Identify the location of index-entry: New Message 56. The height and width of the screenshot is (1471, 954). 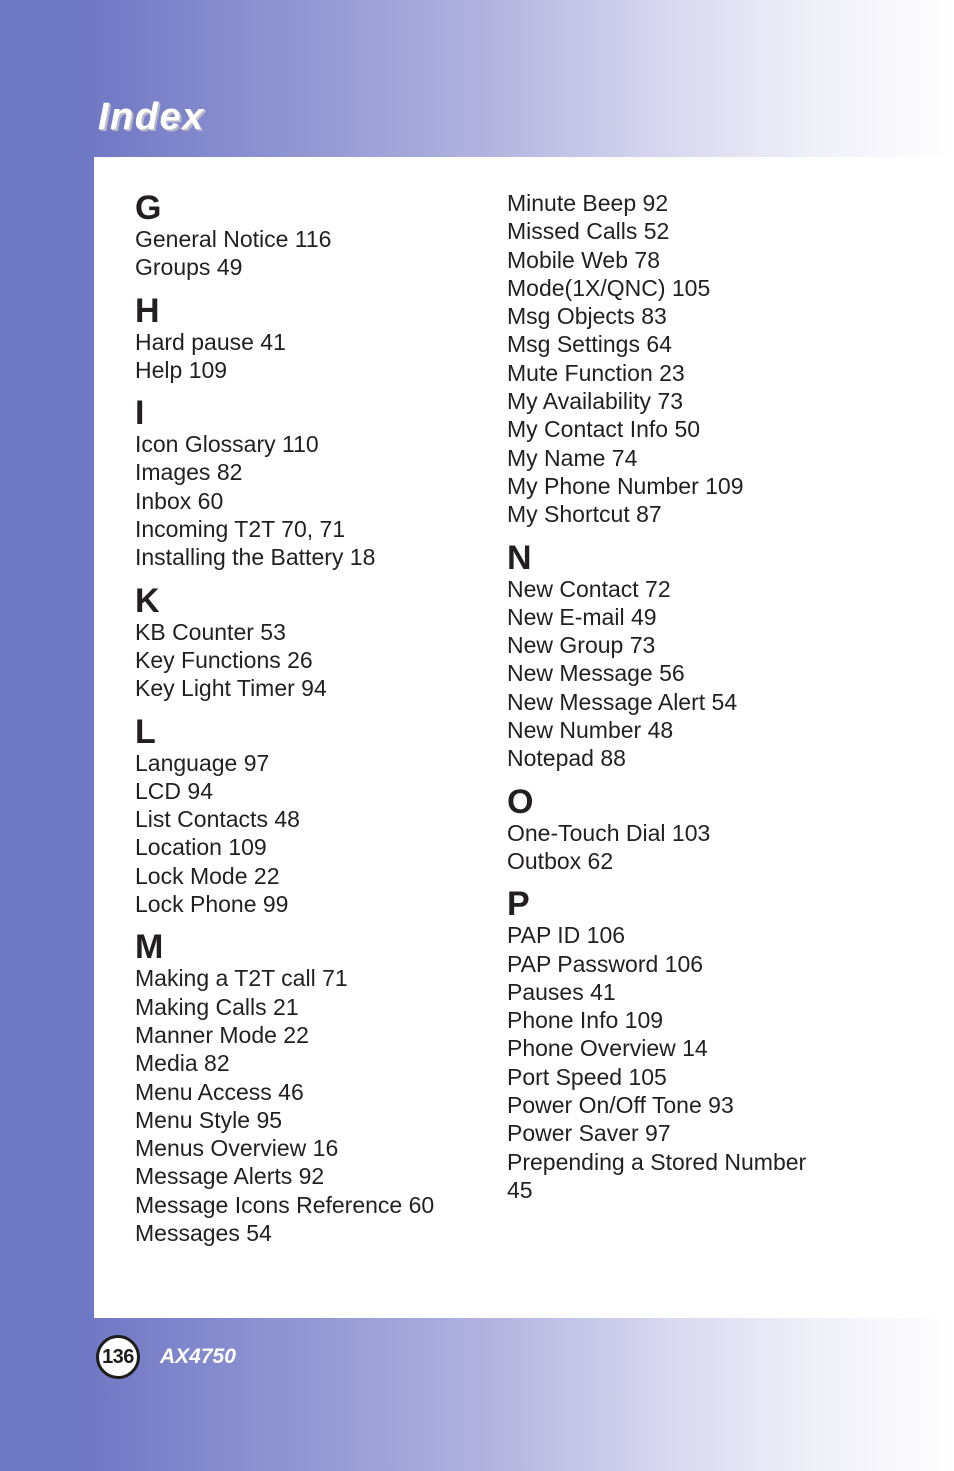
(596, 673).